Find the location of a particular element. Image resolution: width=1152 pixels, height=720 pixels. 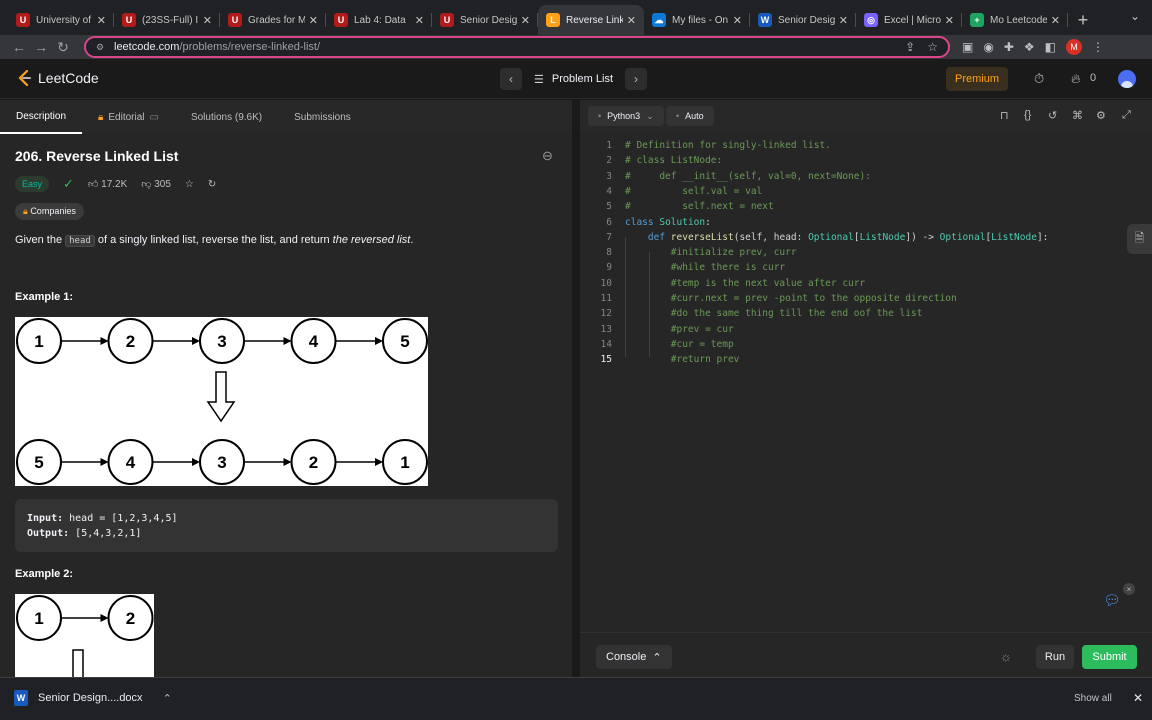

share-icon: ⇪ is located at coordinates (910, 47).